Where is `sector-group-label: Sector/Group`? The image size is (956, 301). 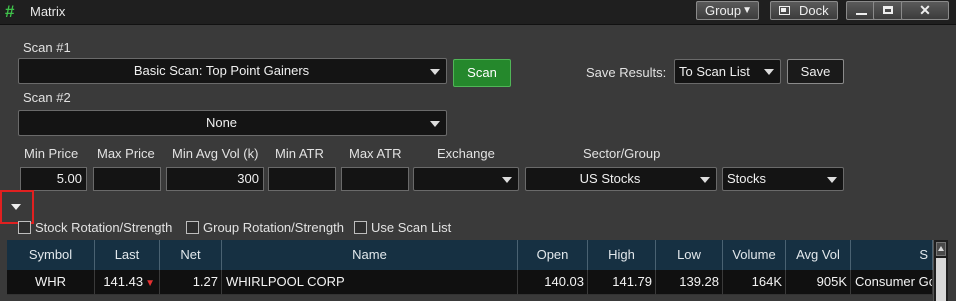
sector-group-label: Sector/Group is located at coordinates (622, 153).